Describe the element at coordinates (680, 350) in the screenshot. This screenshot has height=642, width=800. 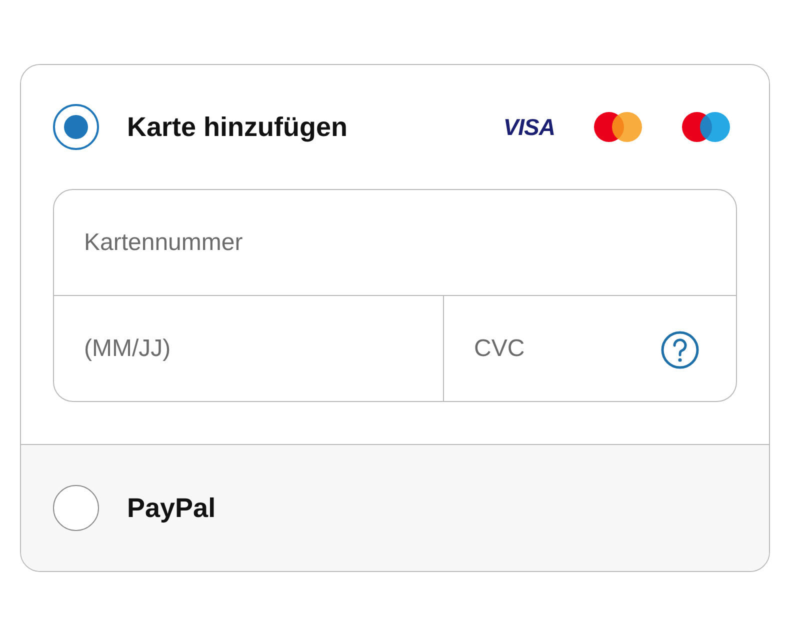
I see `help-icon` at that location.